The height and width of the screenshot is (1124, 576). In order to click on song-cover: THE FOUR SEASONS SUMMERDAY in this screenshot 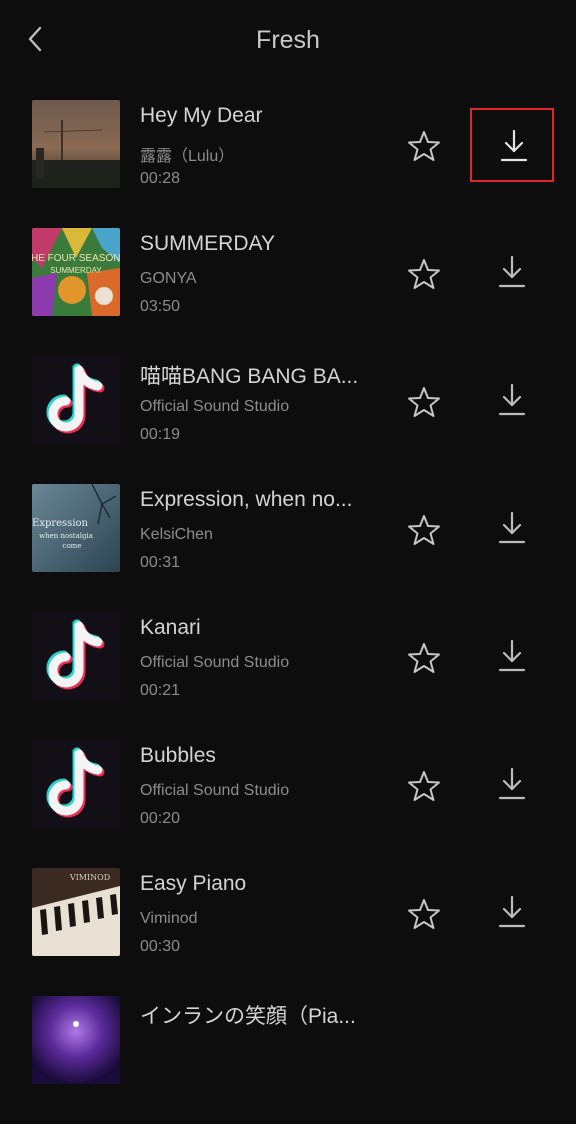, I will do `click(76, 272)`.